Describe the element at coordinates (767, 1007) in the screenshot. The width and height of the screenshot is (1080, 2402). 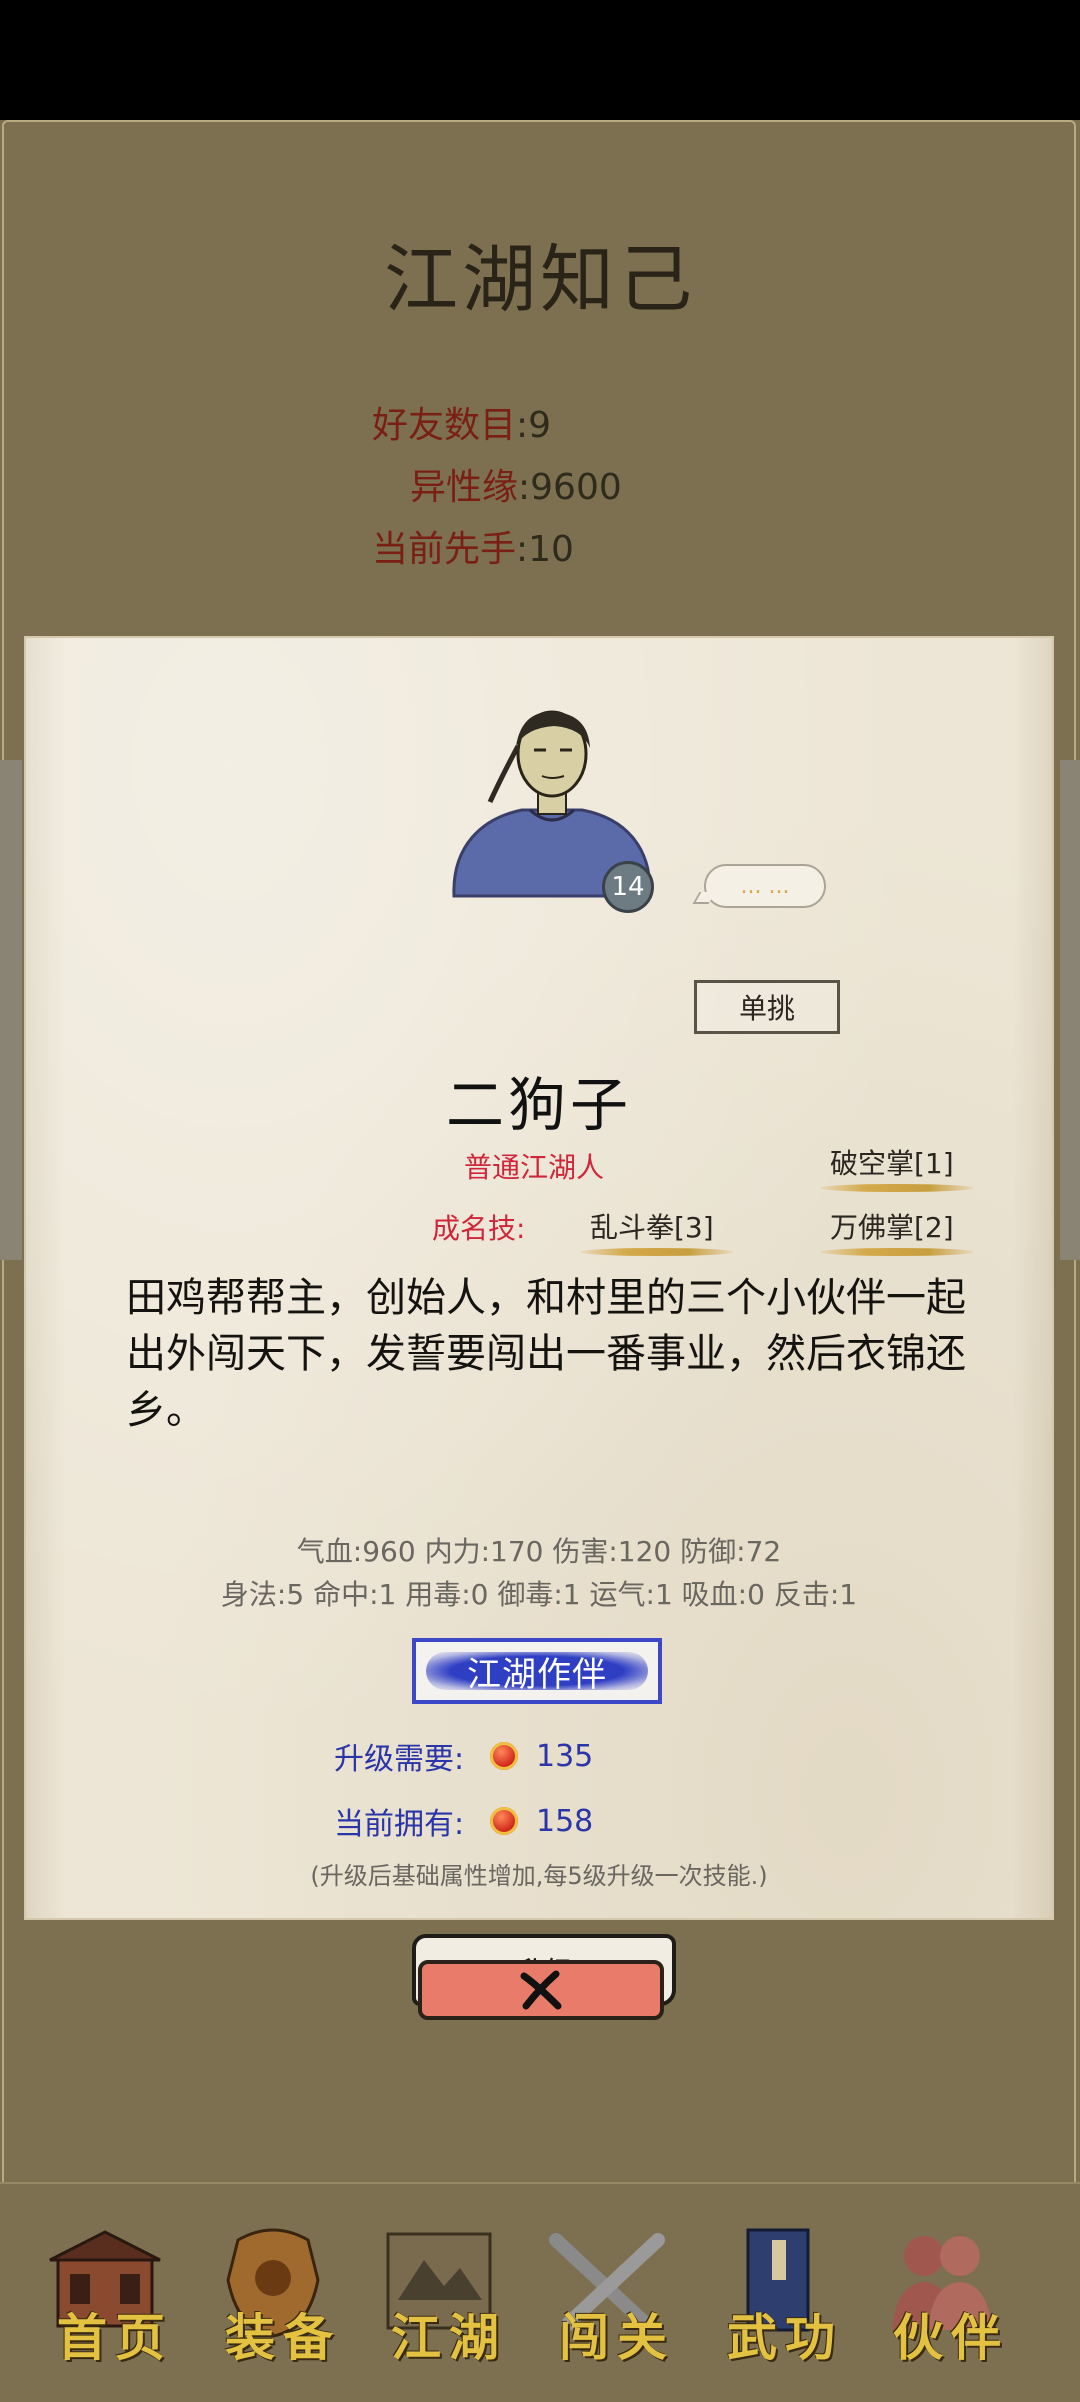
I see `duel-button: 单挑` at that location.